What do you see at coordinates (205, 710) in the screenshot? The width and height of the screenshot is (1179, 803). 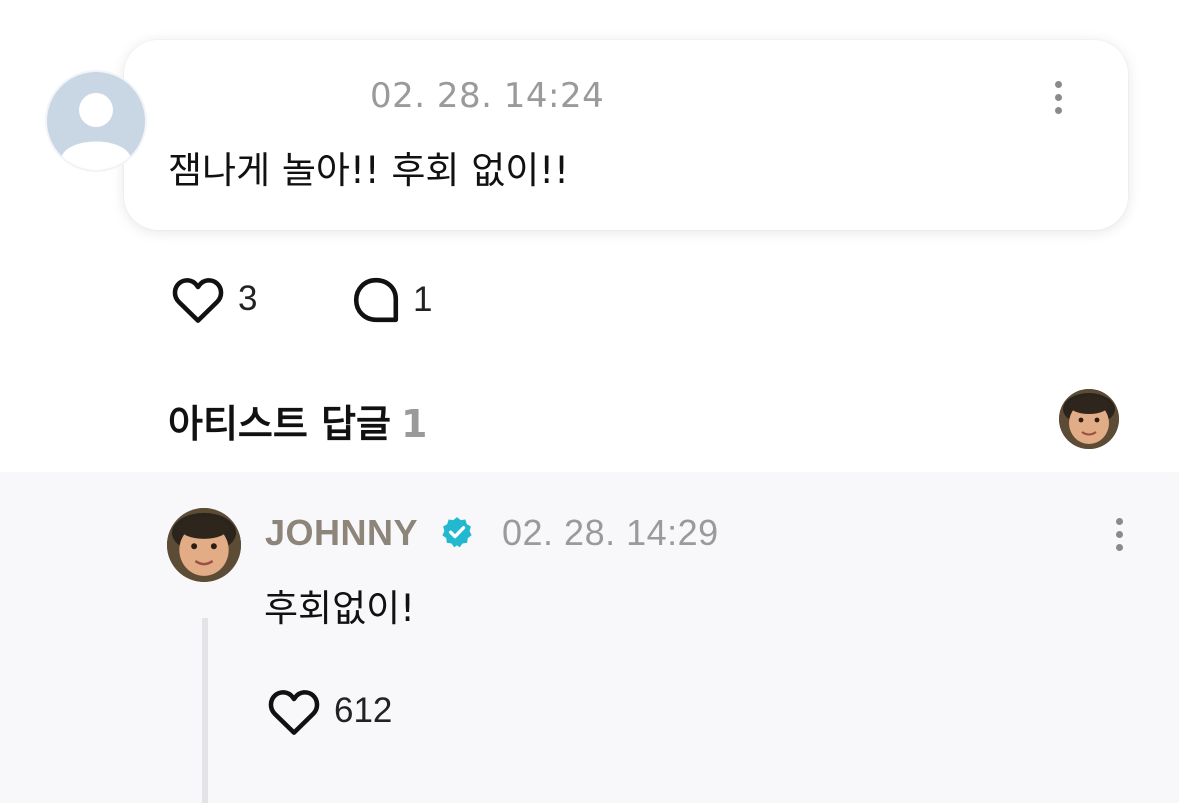 I see `thread-line` at bounding box center [205, 710].